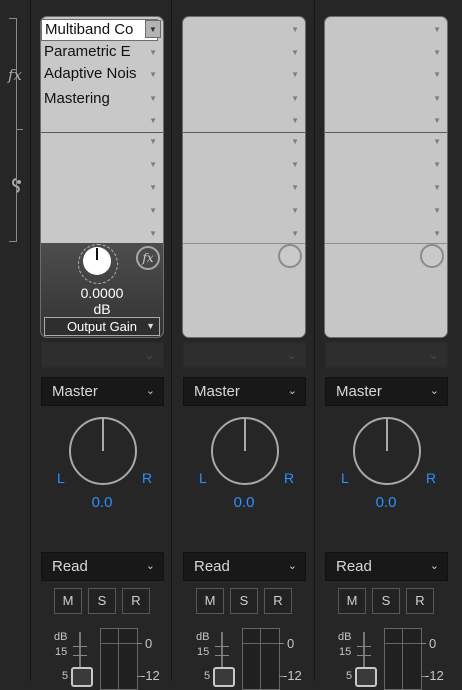  Describe the element at coordinates (97, 261) in the screenshot. I see `output-gain-knob` at that location.